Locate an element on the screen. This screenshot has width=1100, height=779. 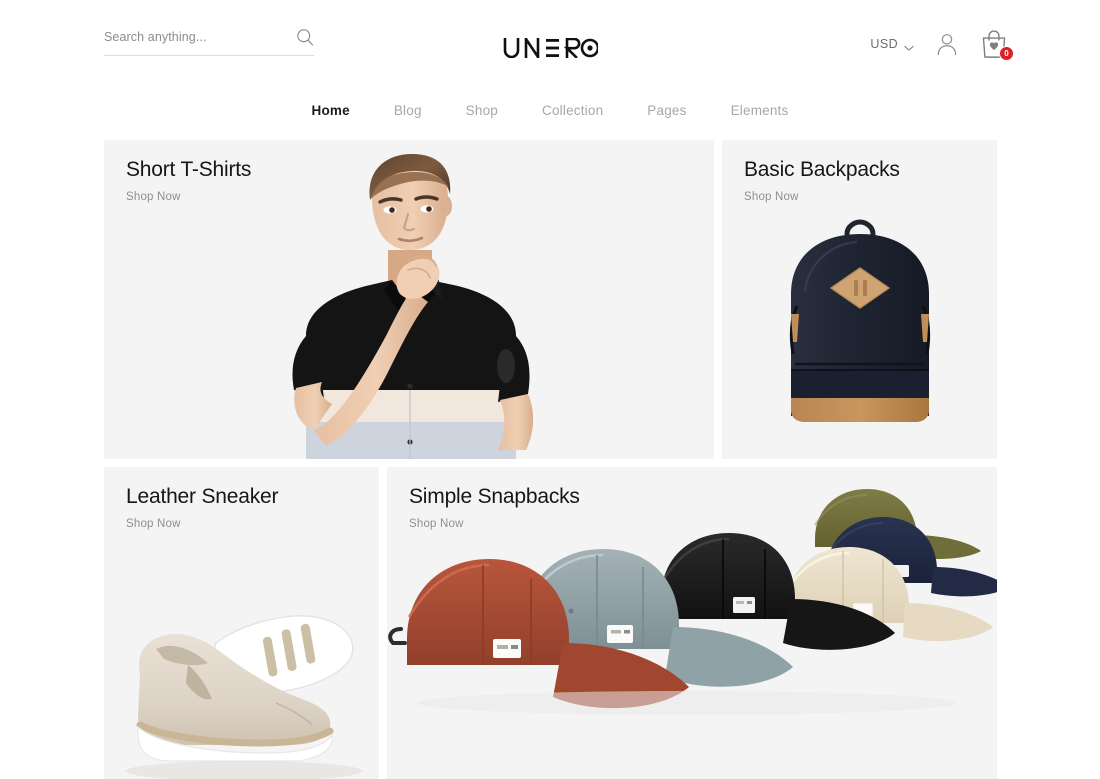
nav-item-collection: Collection is located at coordinates (572, 110).